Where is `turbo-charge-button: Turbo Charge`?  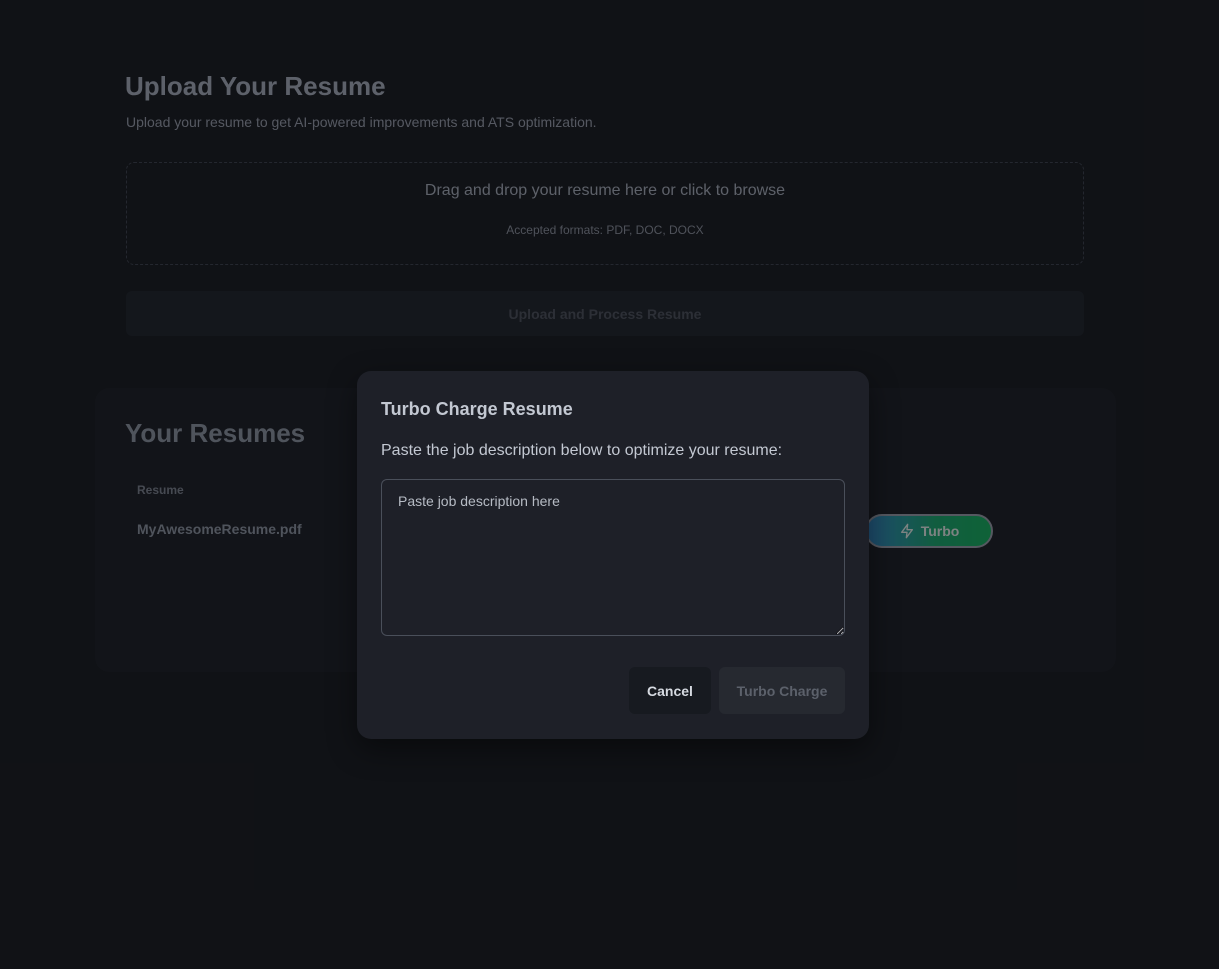 turbo-charge-button: Turbo Charge is located at coordinates (782, 690).